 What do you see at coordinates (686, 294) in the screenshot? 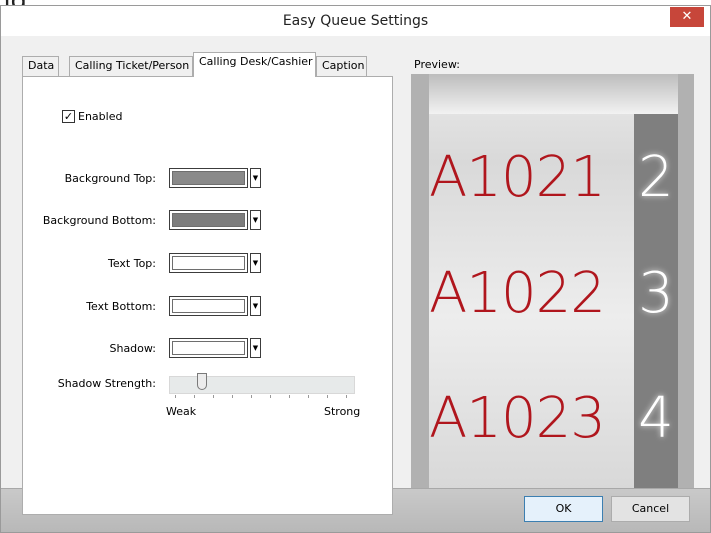
I see `preview-border-right` at bounding box center [686, 294].